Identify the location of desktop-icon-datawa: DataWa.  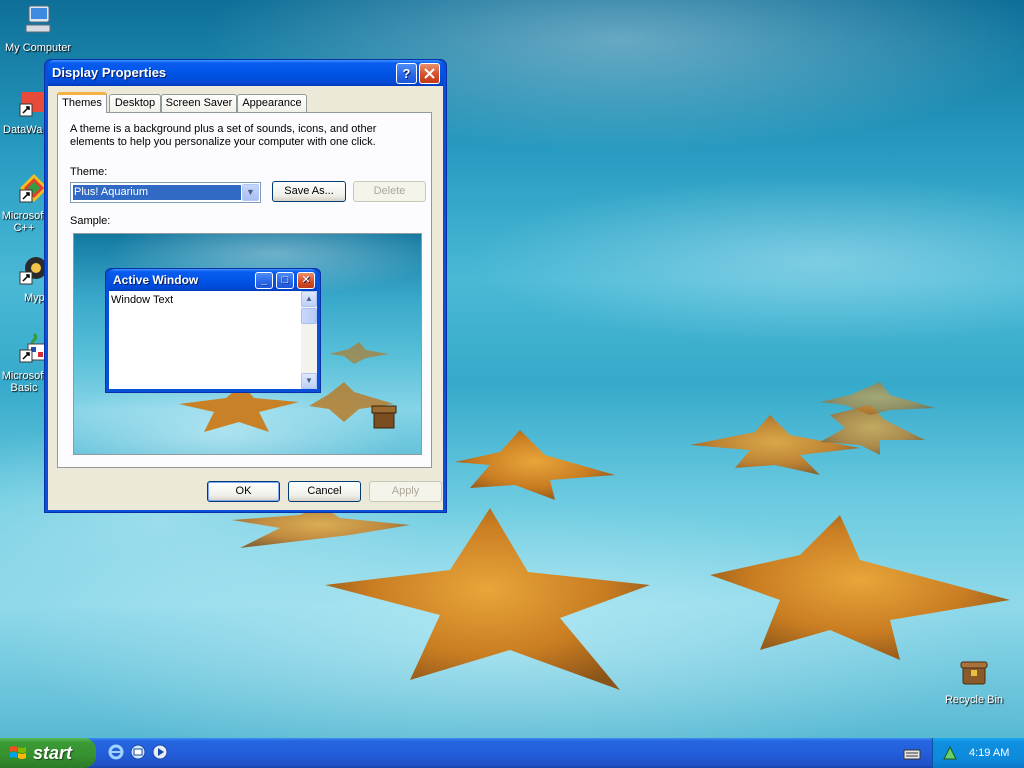
(23, 111).